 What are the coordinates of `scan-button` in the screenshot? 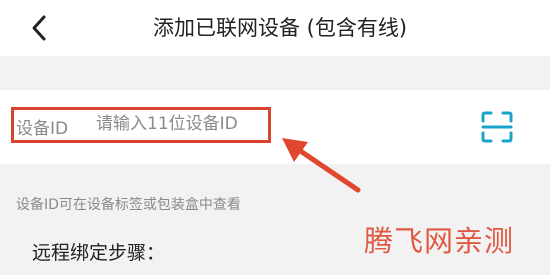 It's located at (497, 127).